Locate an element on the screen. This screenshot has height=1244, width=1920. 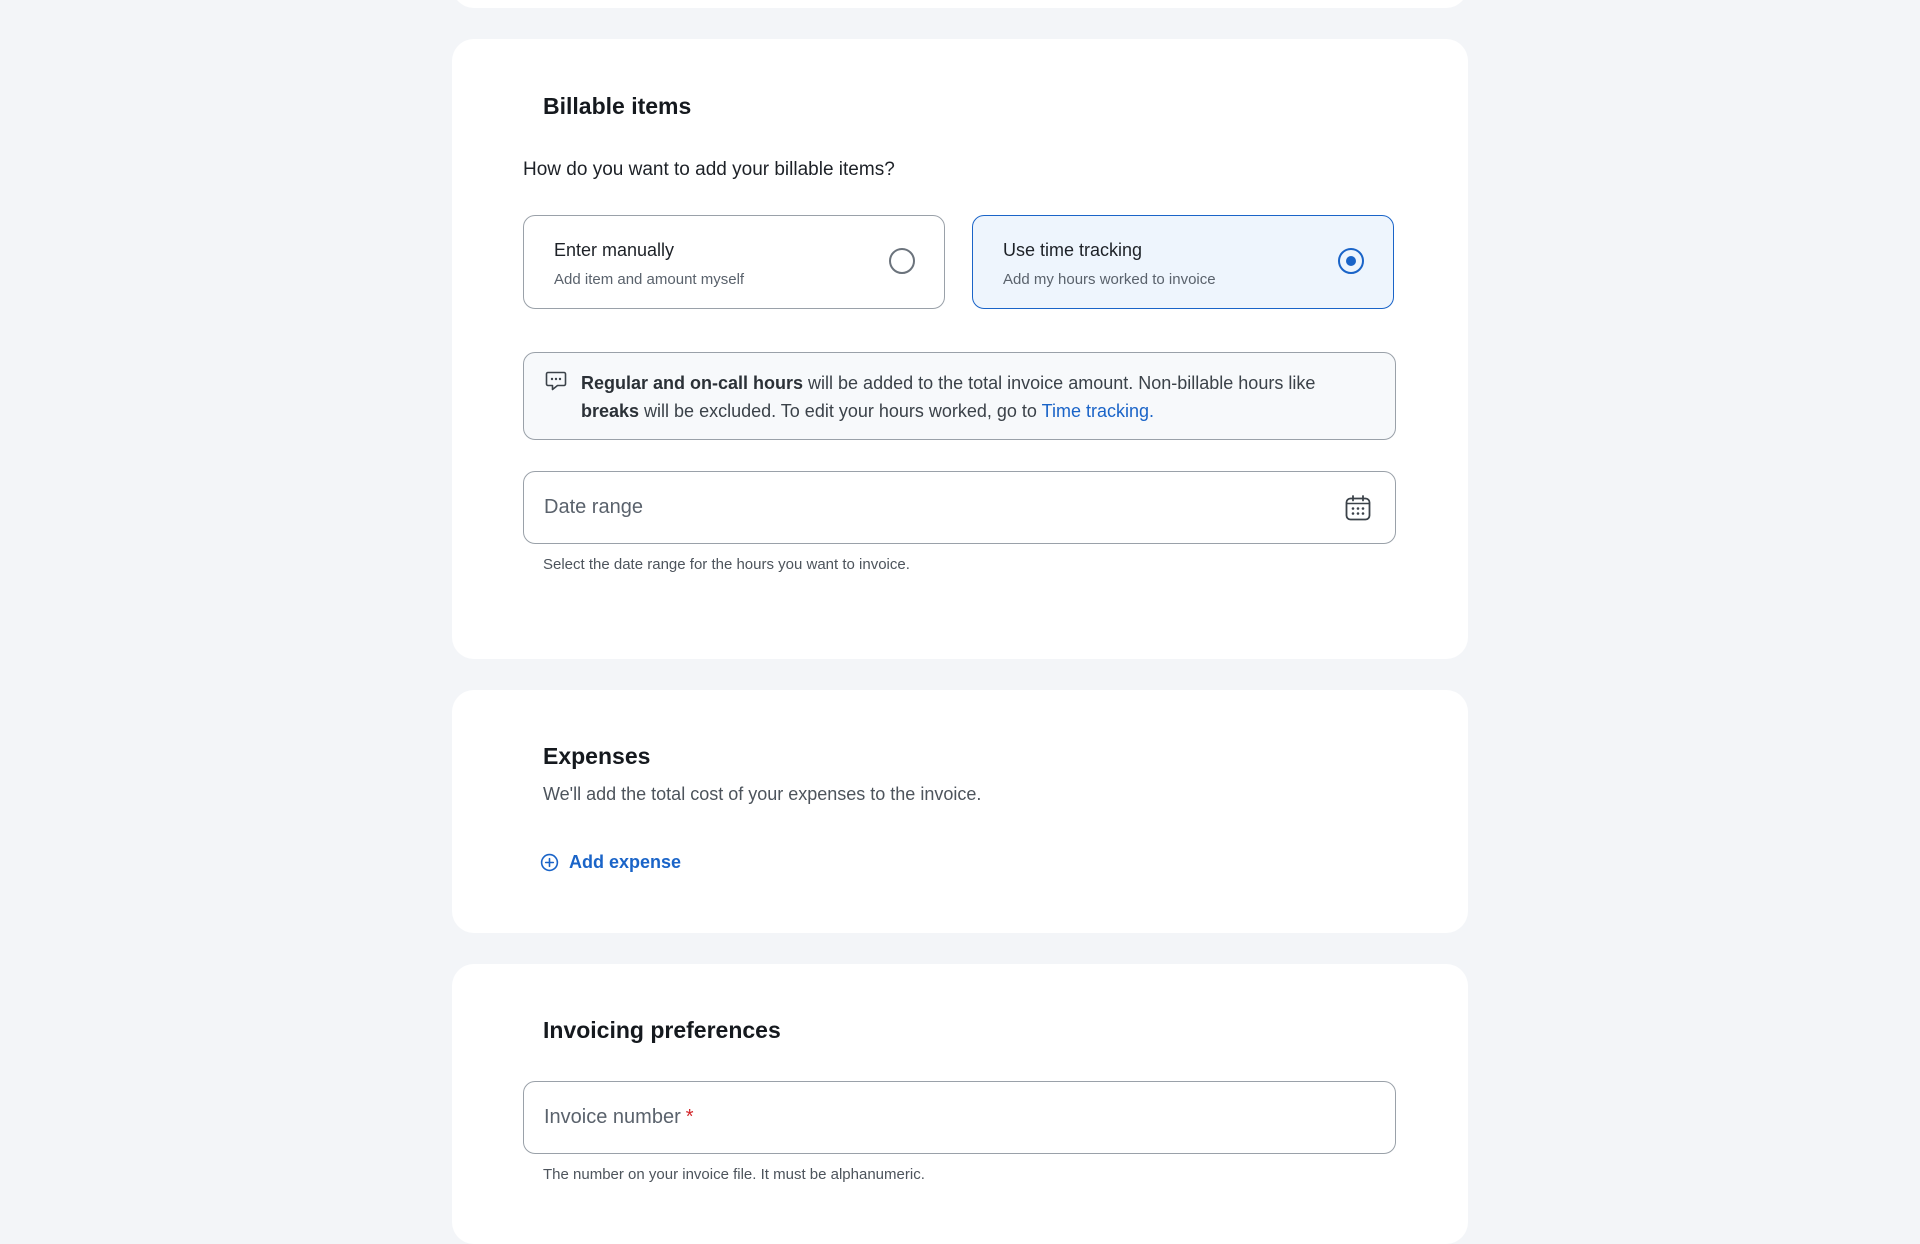
invoice-number-label: Invoice number * is located at coordinates (619, 1117).